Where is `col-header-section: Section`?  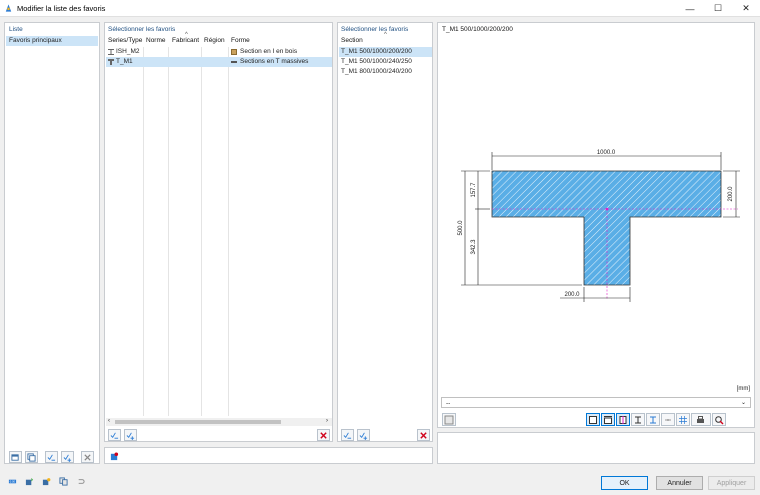 col-header-section: Section is located at coordinates (352, 40).